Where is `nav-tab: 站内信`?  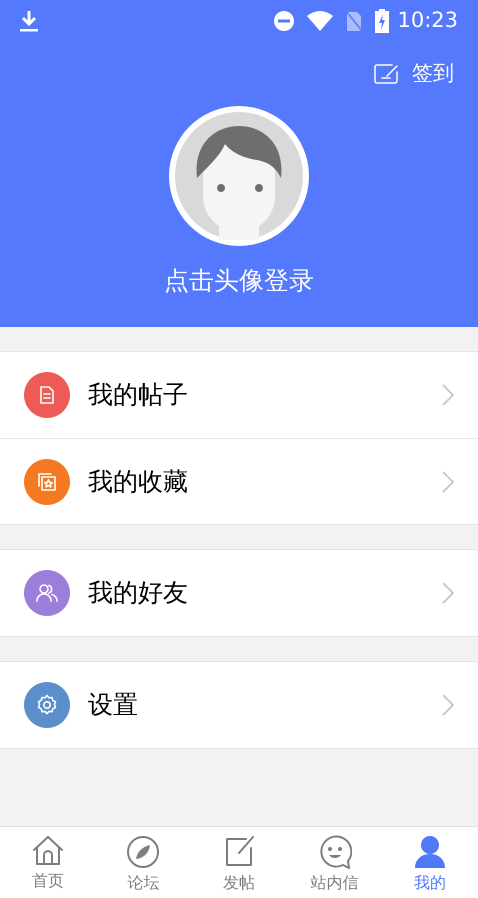 nav-tab: 站内信 is located at coordinates (334, 862).